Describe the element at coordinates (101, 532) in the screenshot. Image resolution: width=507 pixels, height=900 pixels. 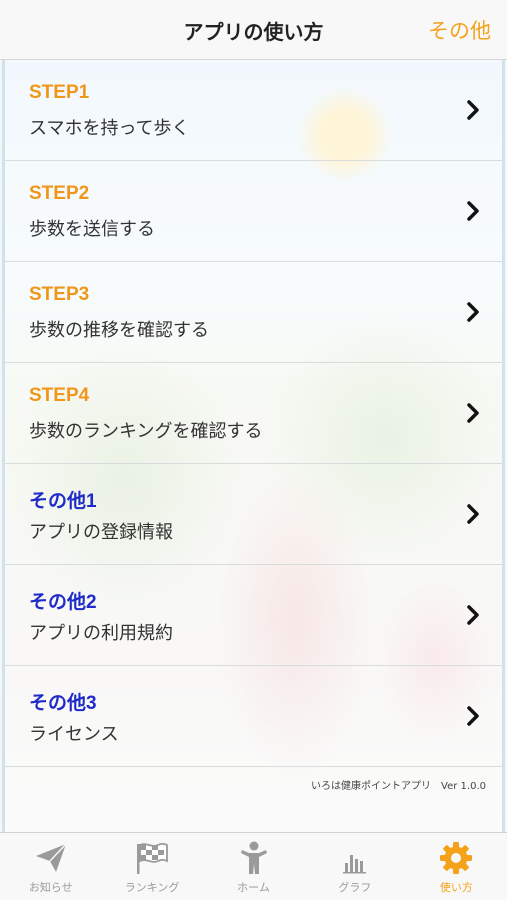
I see `menu-item-description: アプリの登録情報` at that location.